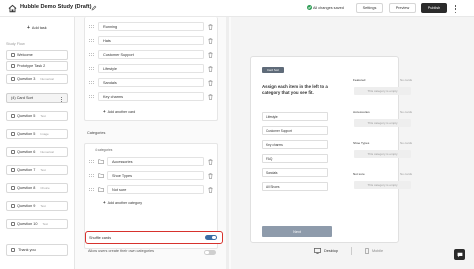  What do you see at coordinates (37, 28) in the screenshot?
I see `add-task-button: + Add task` at bounding box center [37, 28].